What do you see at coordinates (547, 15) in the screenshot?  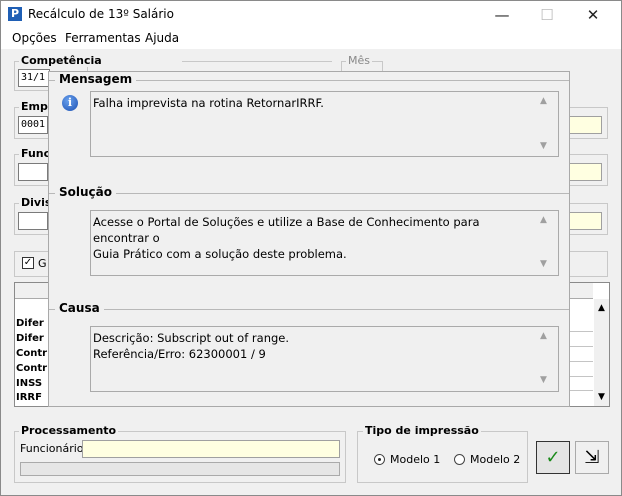 I see `maximize-button: ☐` at bounding box center [547, 15].